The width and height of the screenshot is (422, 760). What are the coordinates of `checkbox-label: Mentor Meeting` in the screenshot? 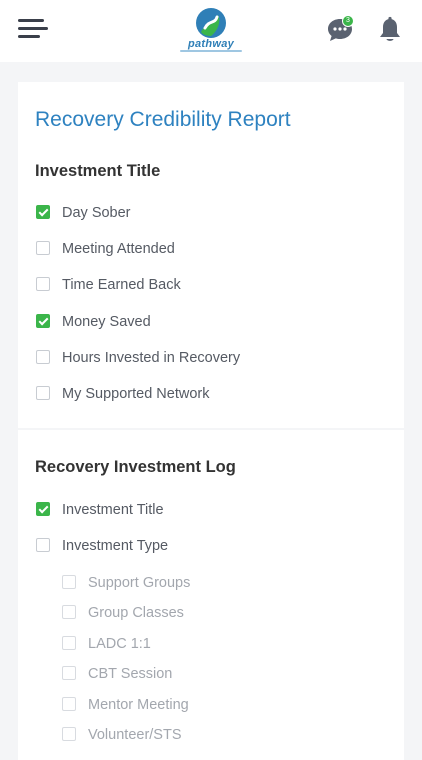 It's located at (138, 705).